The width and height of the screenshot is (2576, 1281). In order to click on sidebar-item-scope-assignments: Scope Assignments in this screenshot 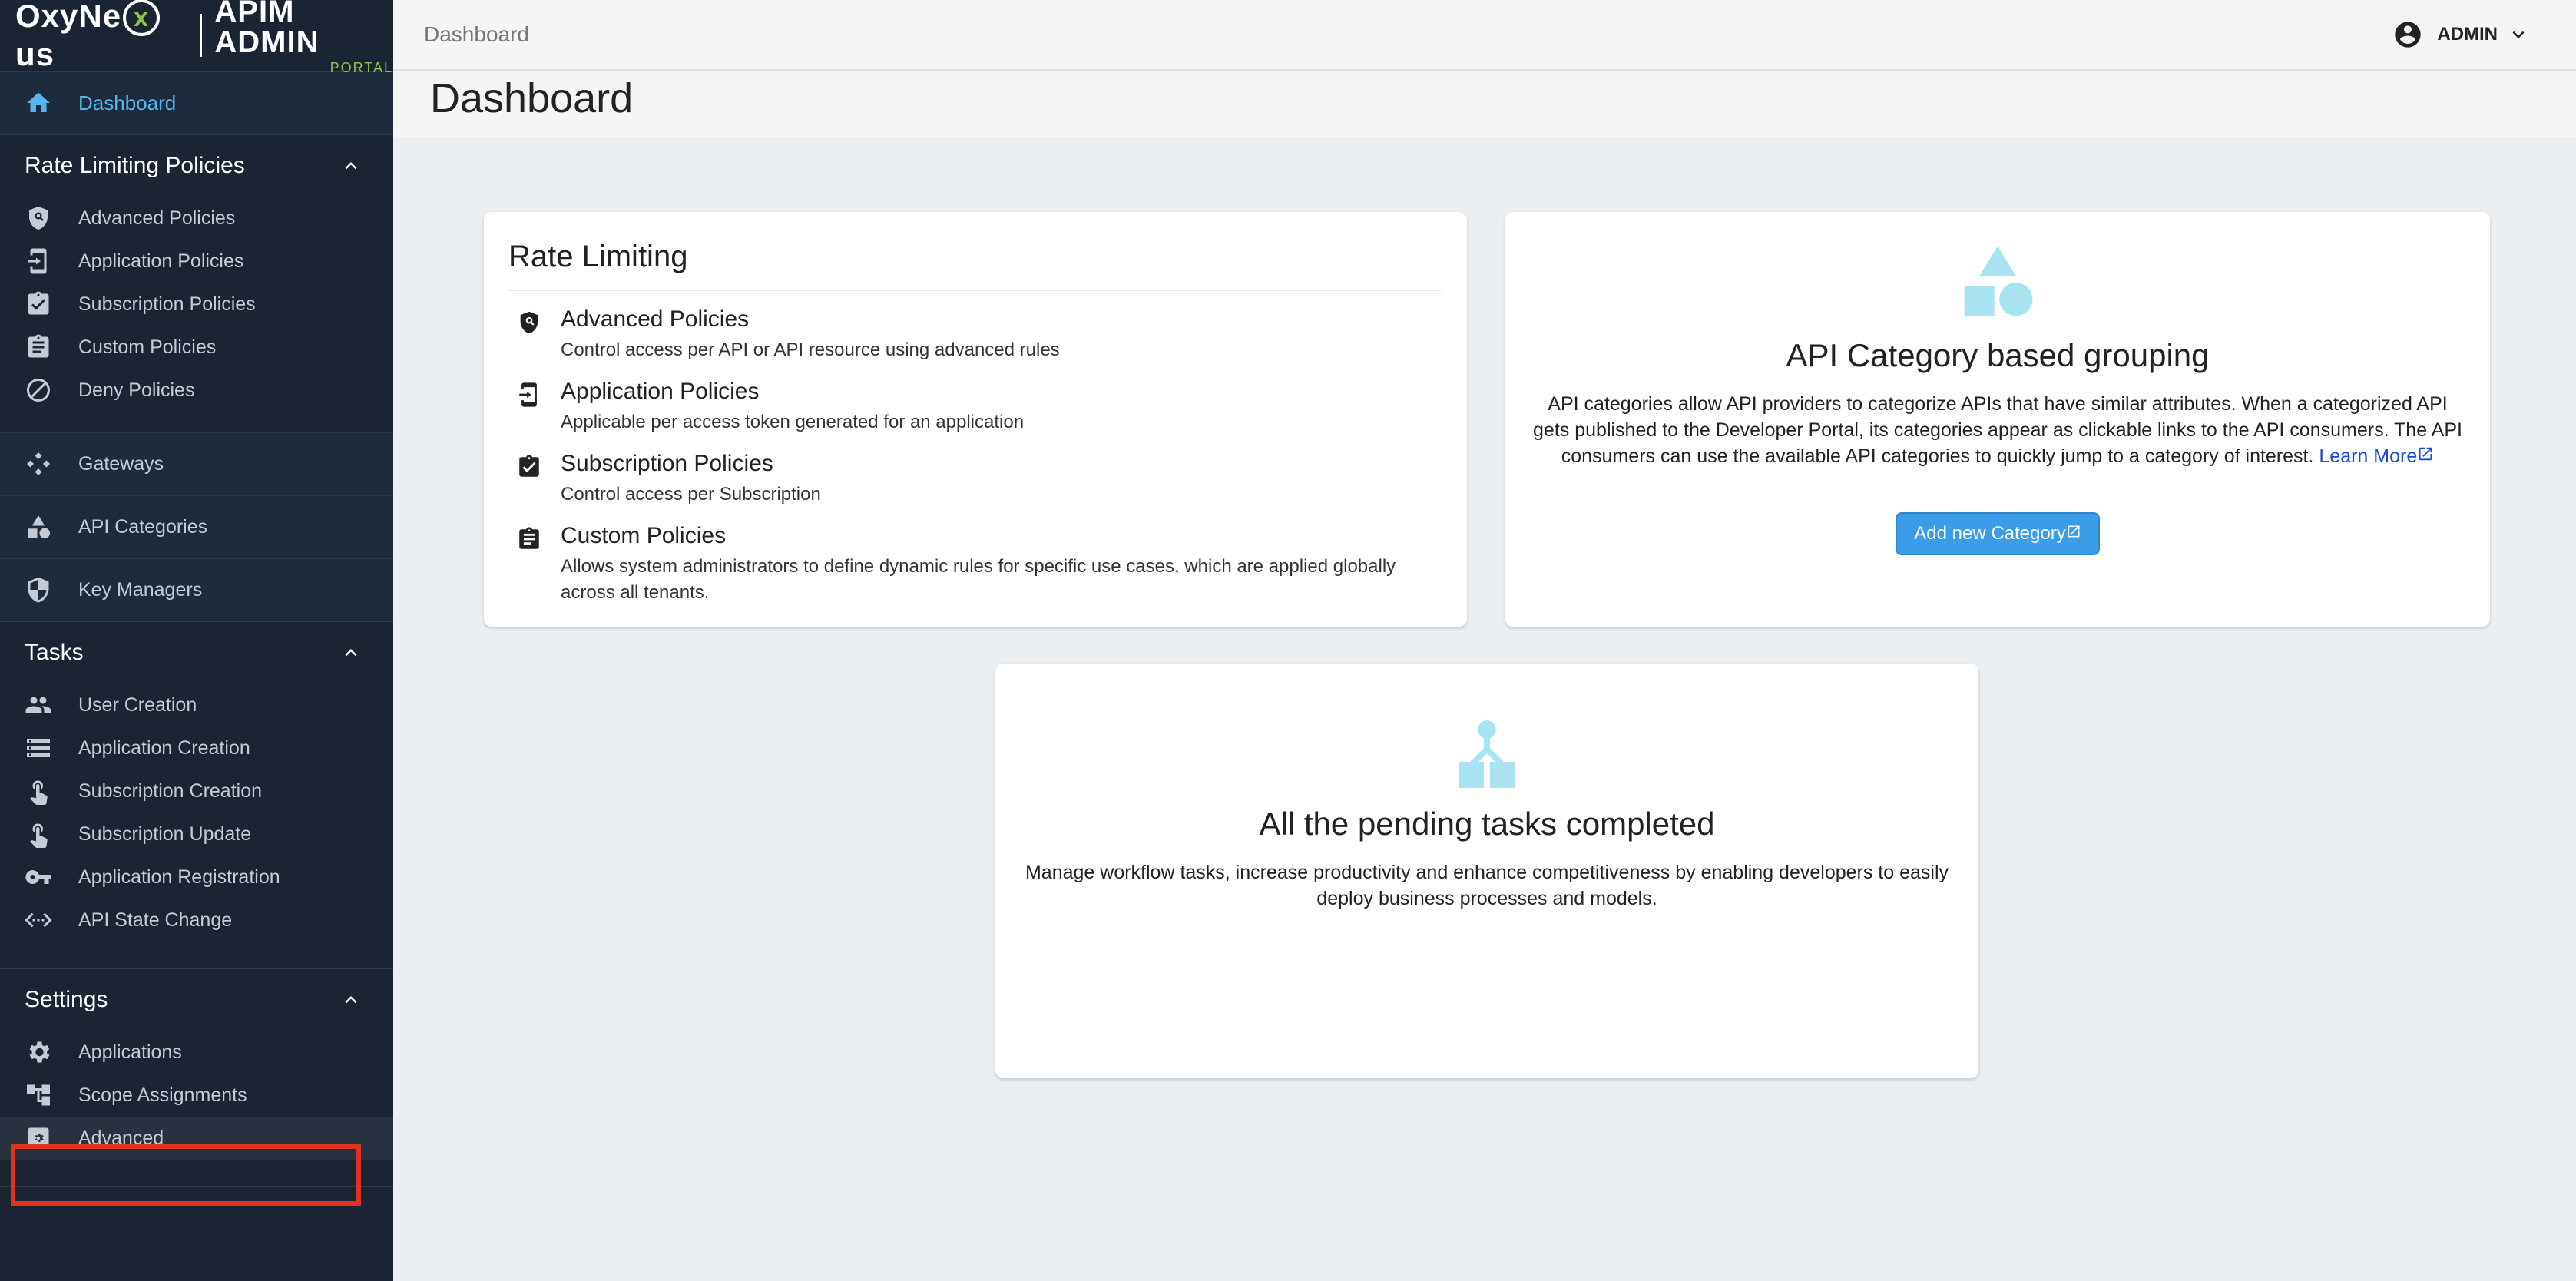, I will do `click(196, 1095)`.